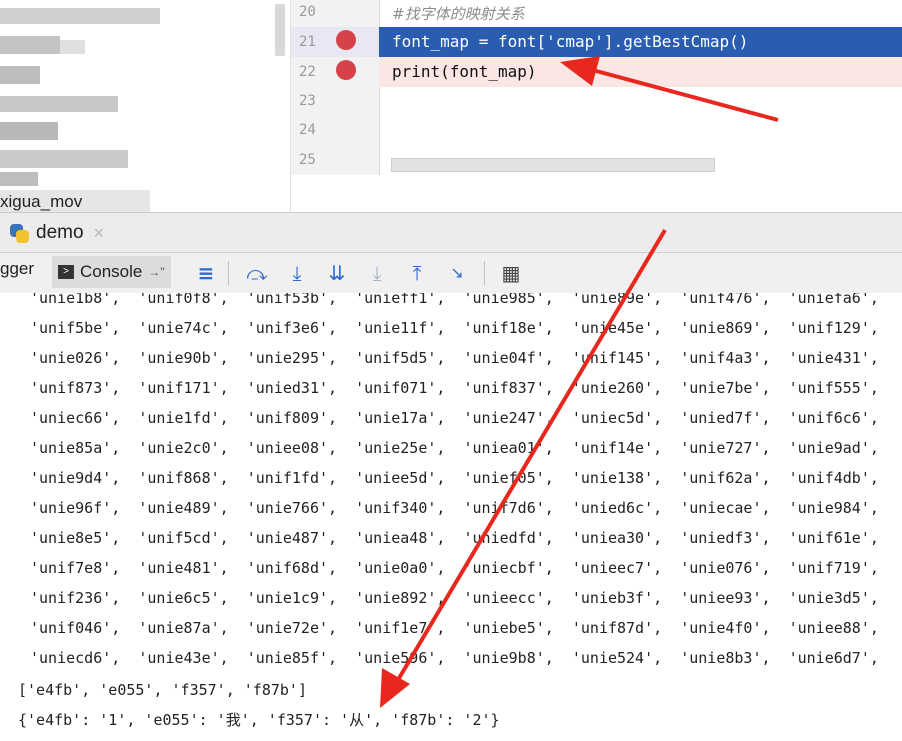 This screenshot has width=902, height=741. What do you see at coordinates (19, 233) in the screenshot?
I see `python-icon` at bounding box center [19, 233].